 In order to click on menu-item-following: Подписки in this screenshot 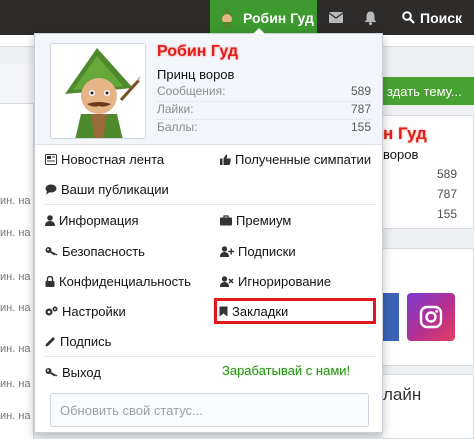, I will do `click(258, 251)`.